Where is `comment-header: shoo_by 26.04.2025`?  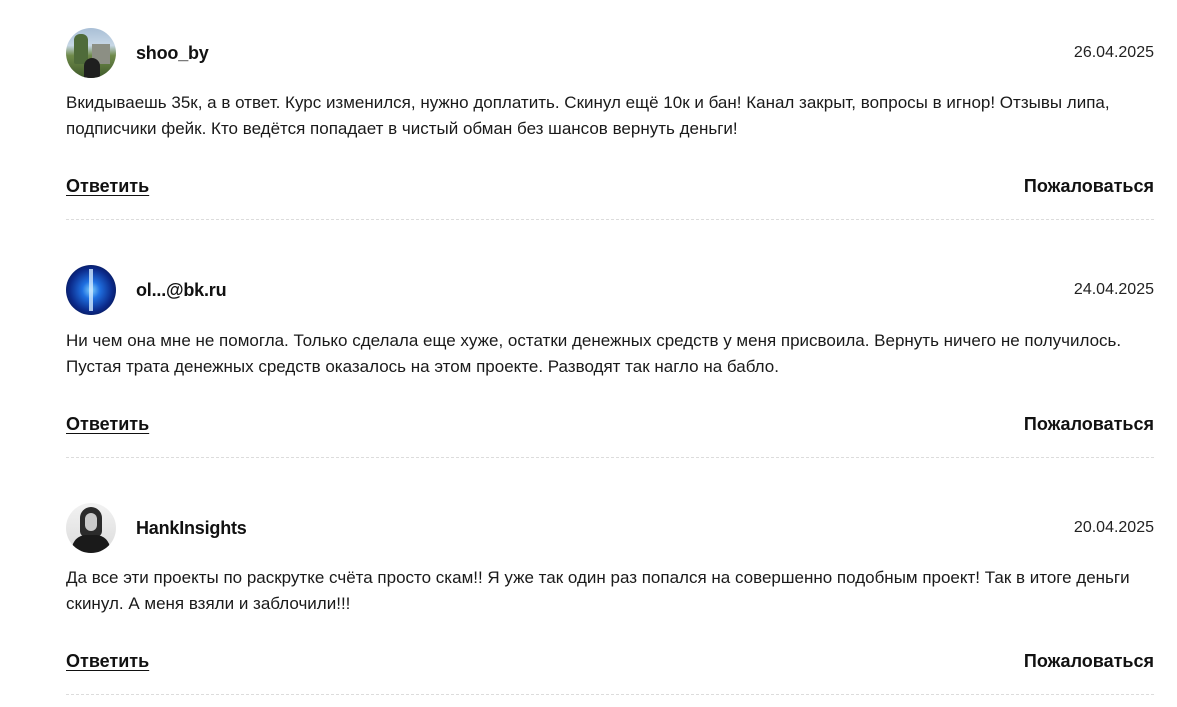 comment-header: shoo_by 26.04.2025 is located at coordinates (610, 53).